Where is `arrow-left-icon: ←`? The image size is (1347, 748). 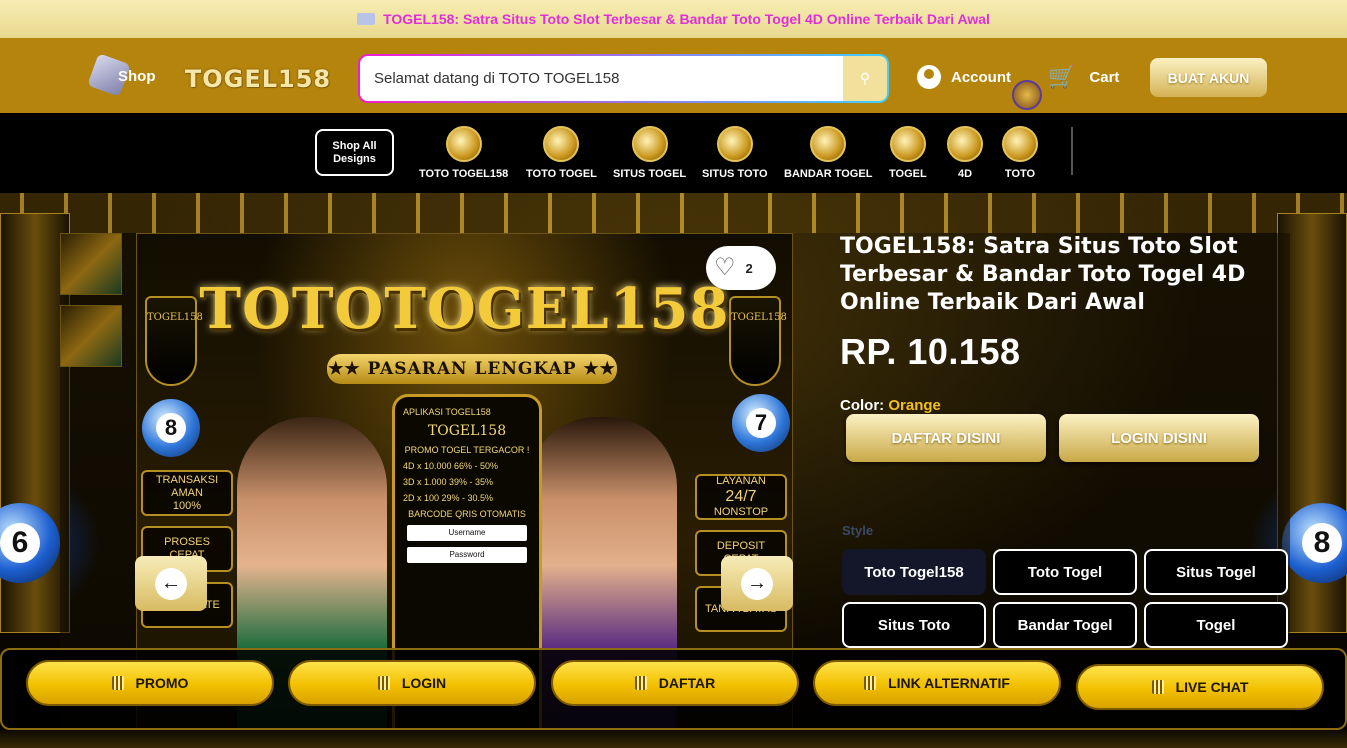
arrow-left-icon: ← is located at coordinates (171, 583).